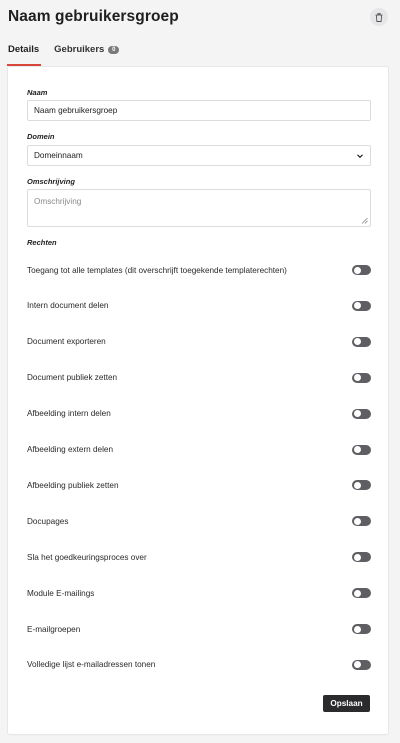 The image size is (400, 743). I want to click on permission-row: Volledige lijst e-mailadressen tonen, so click(199, 665).